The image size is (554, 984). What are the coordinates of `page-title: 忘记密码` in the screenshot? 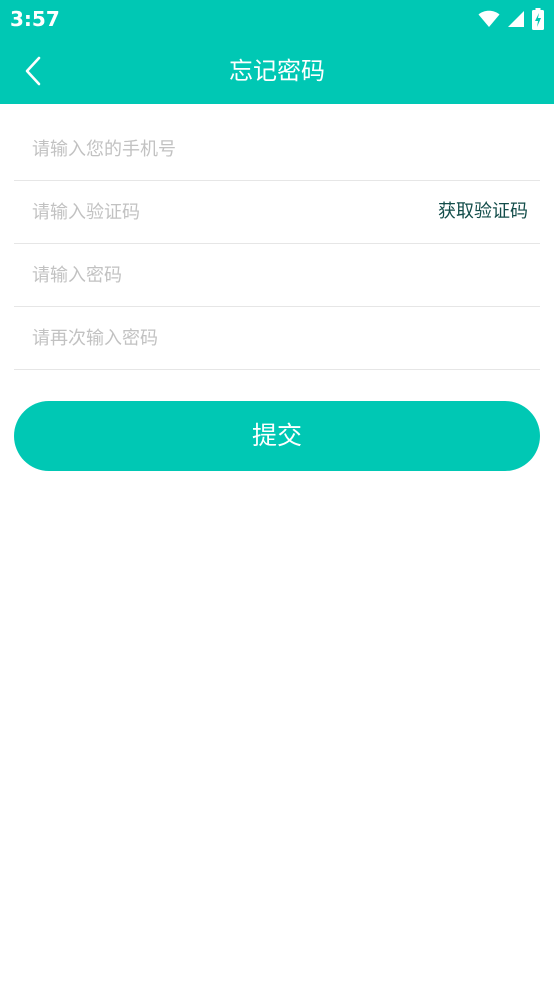 It's located at (277, 71).